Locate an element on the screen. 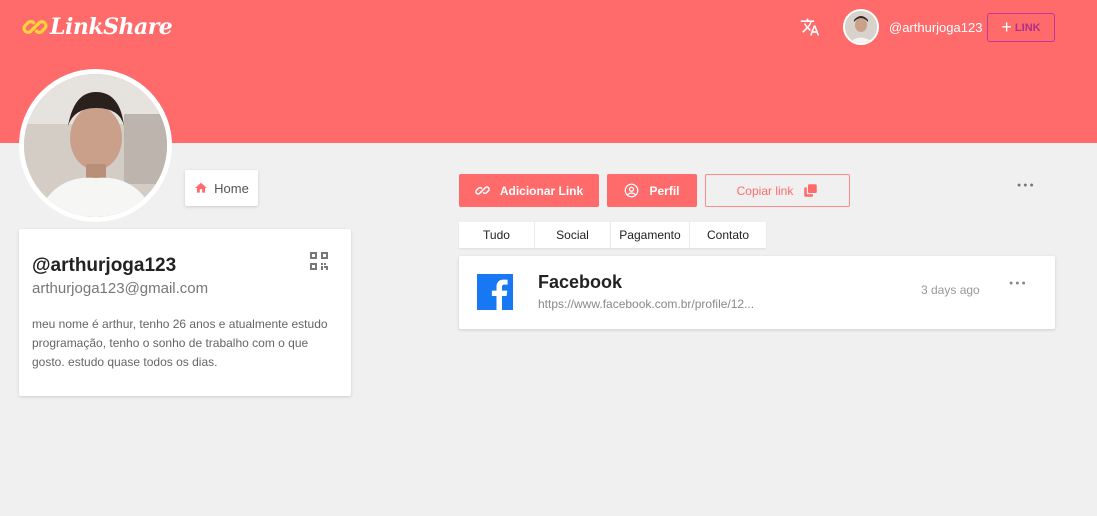 The height and width of the screenshot is (516, 1097). filter-tabs: Tudo Social Pagamento Contato is located at coordinates (612, 235).